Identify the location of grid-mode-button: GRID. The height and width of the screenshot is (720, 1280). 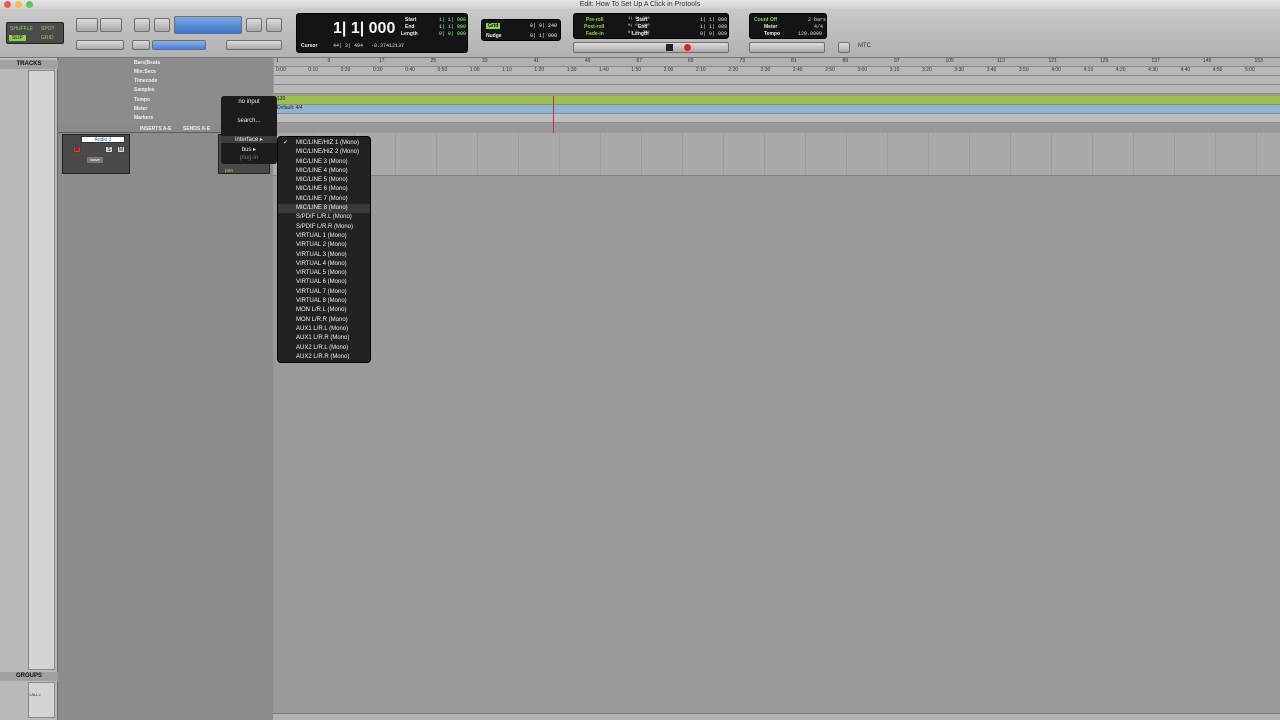
(47, 38).